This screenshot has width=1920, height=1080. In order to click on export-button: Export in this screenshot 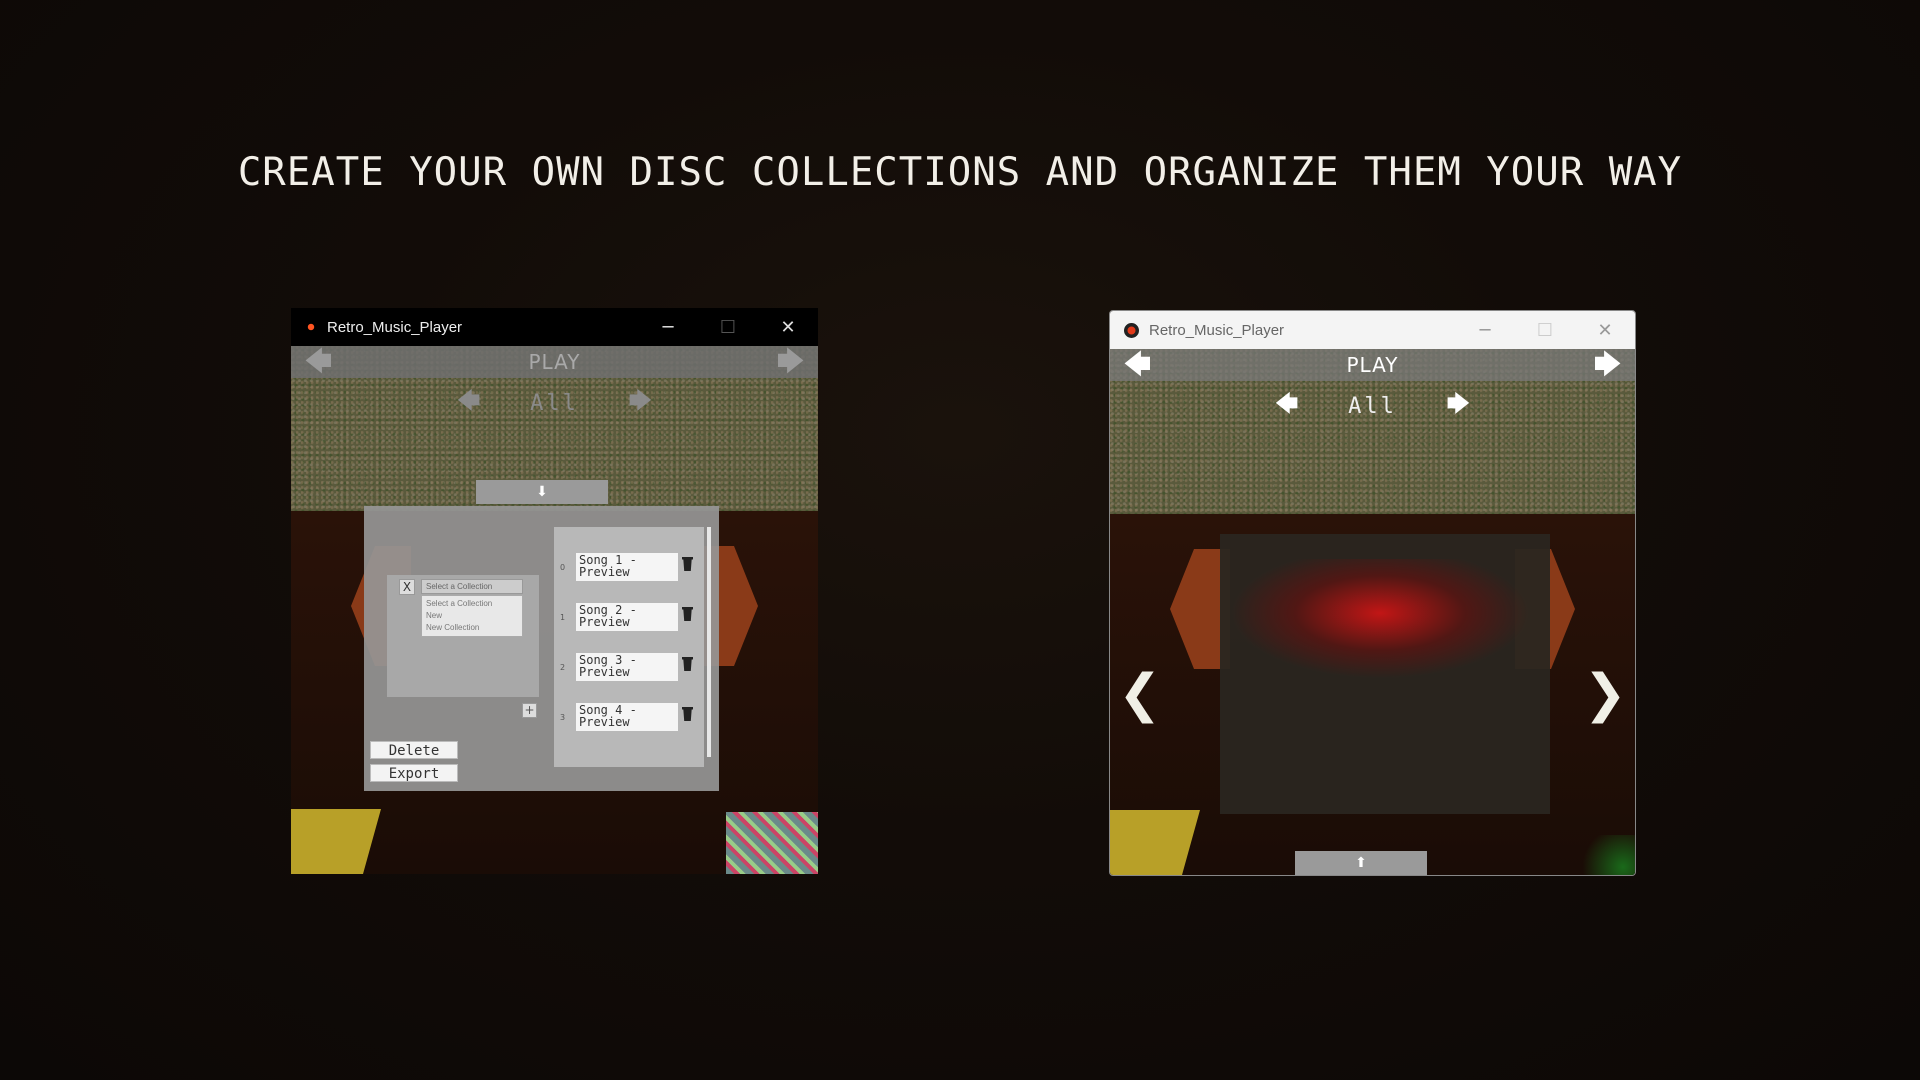, I will do `click(414, 773)`.